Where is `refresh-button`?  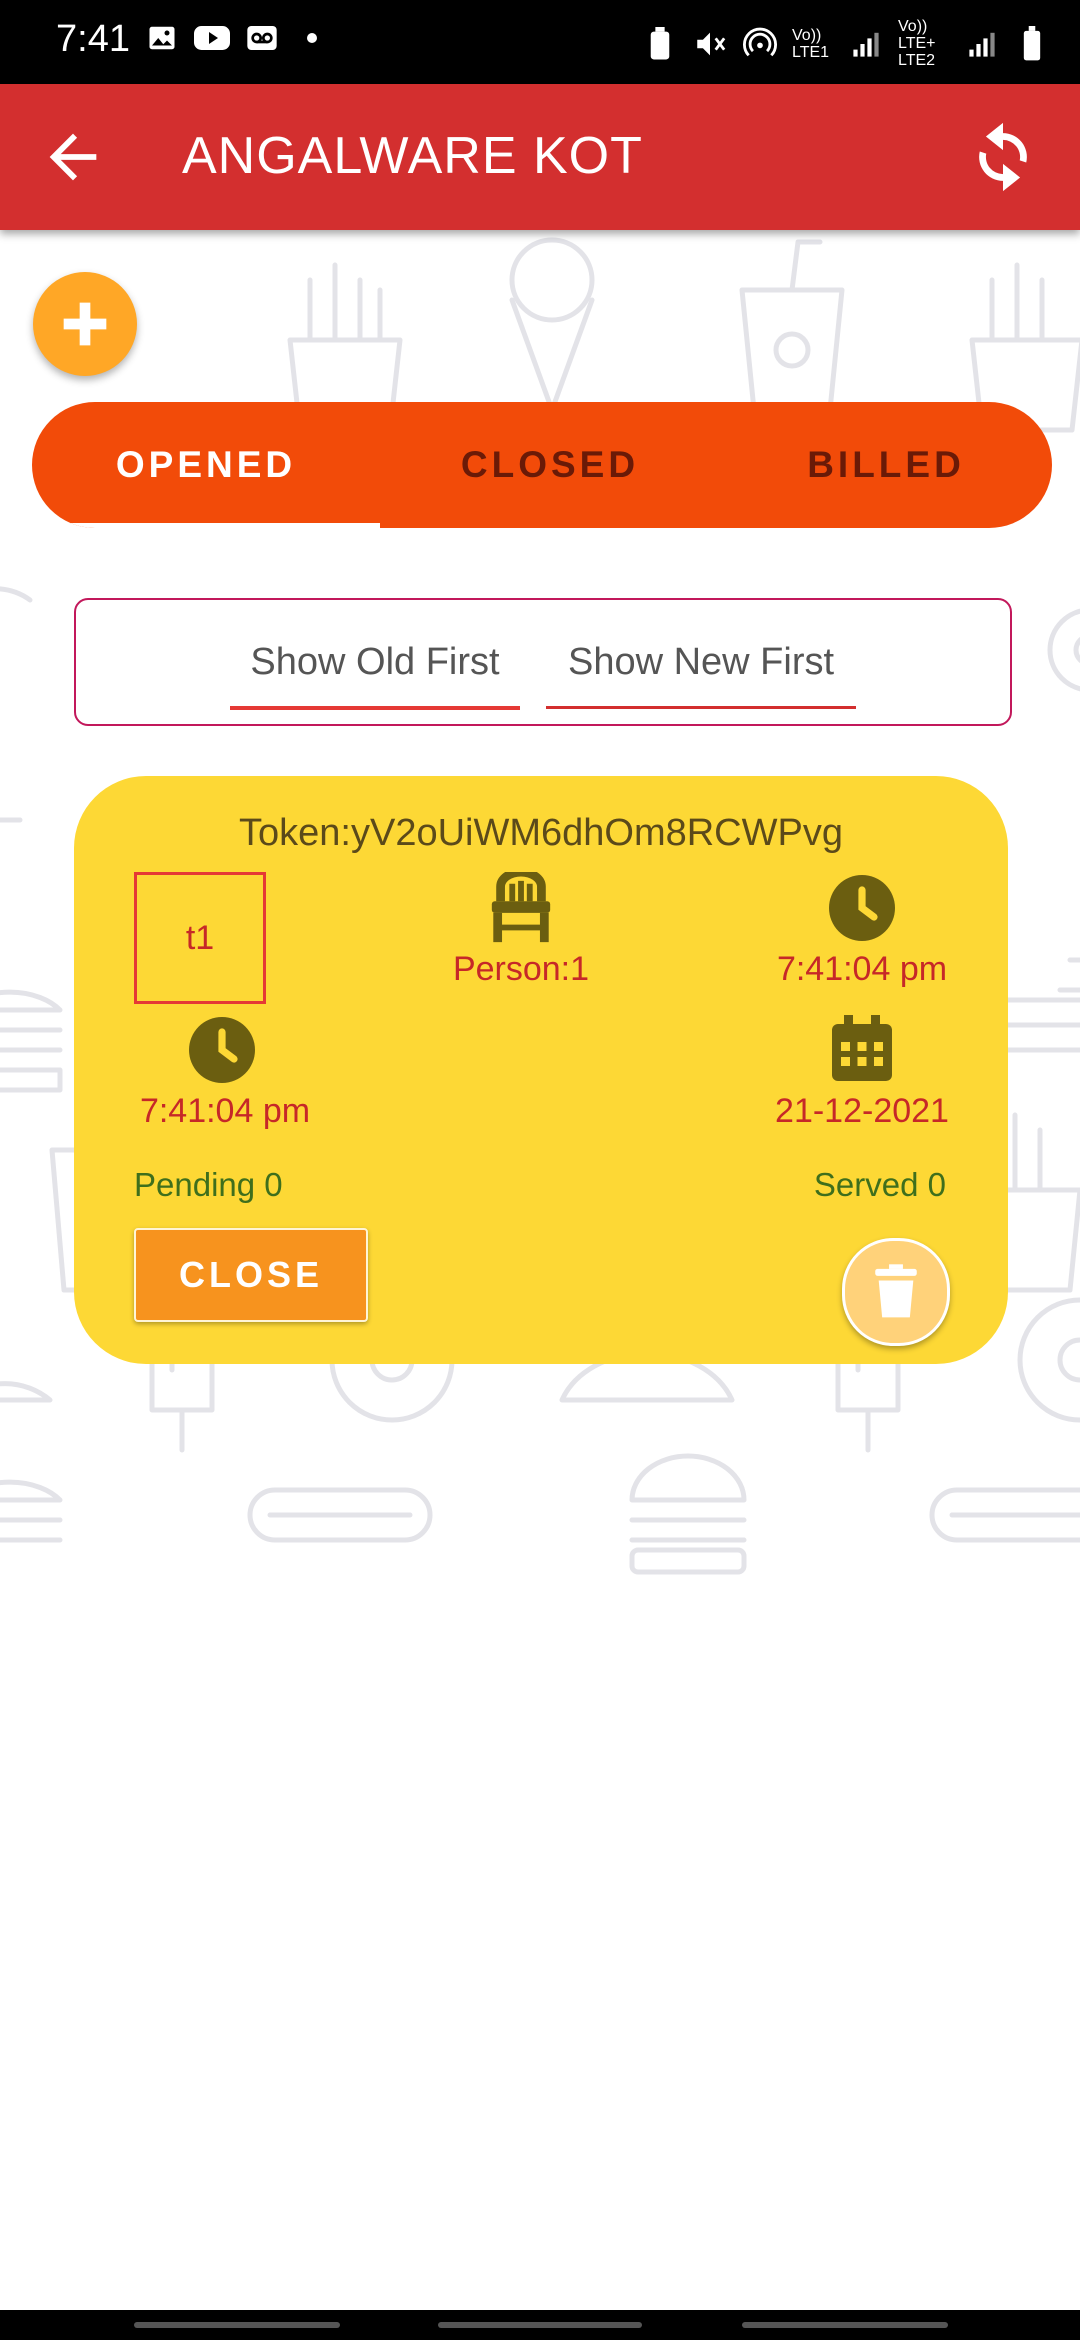 refresh-button is located at coordinates (1003, 157).